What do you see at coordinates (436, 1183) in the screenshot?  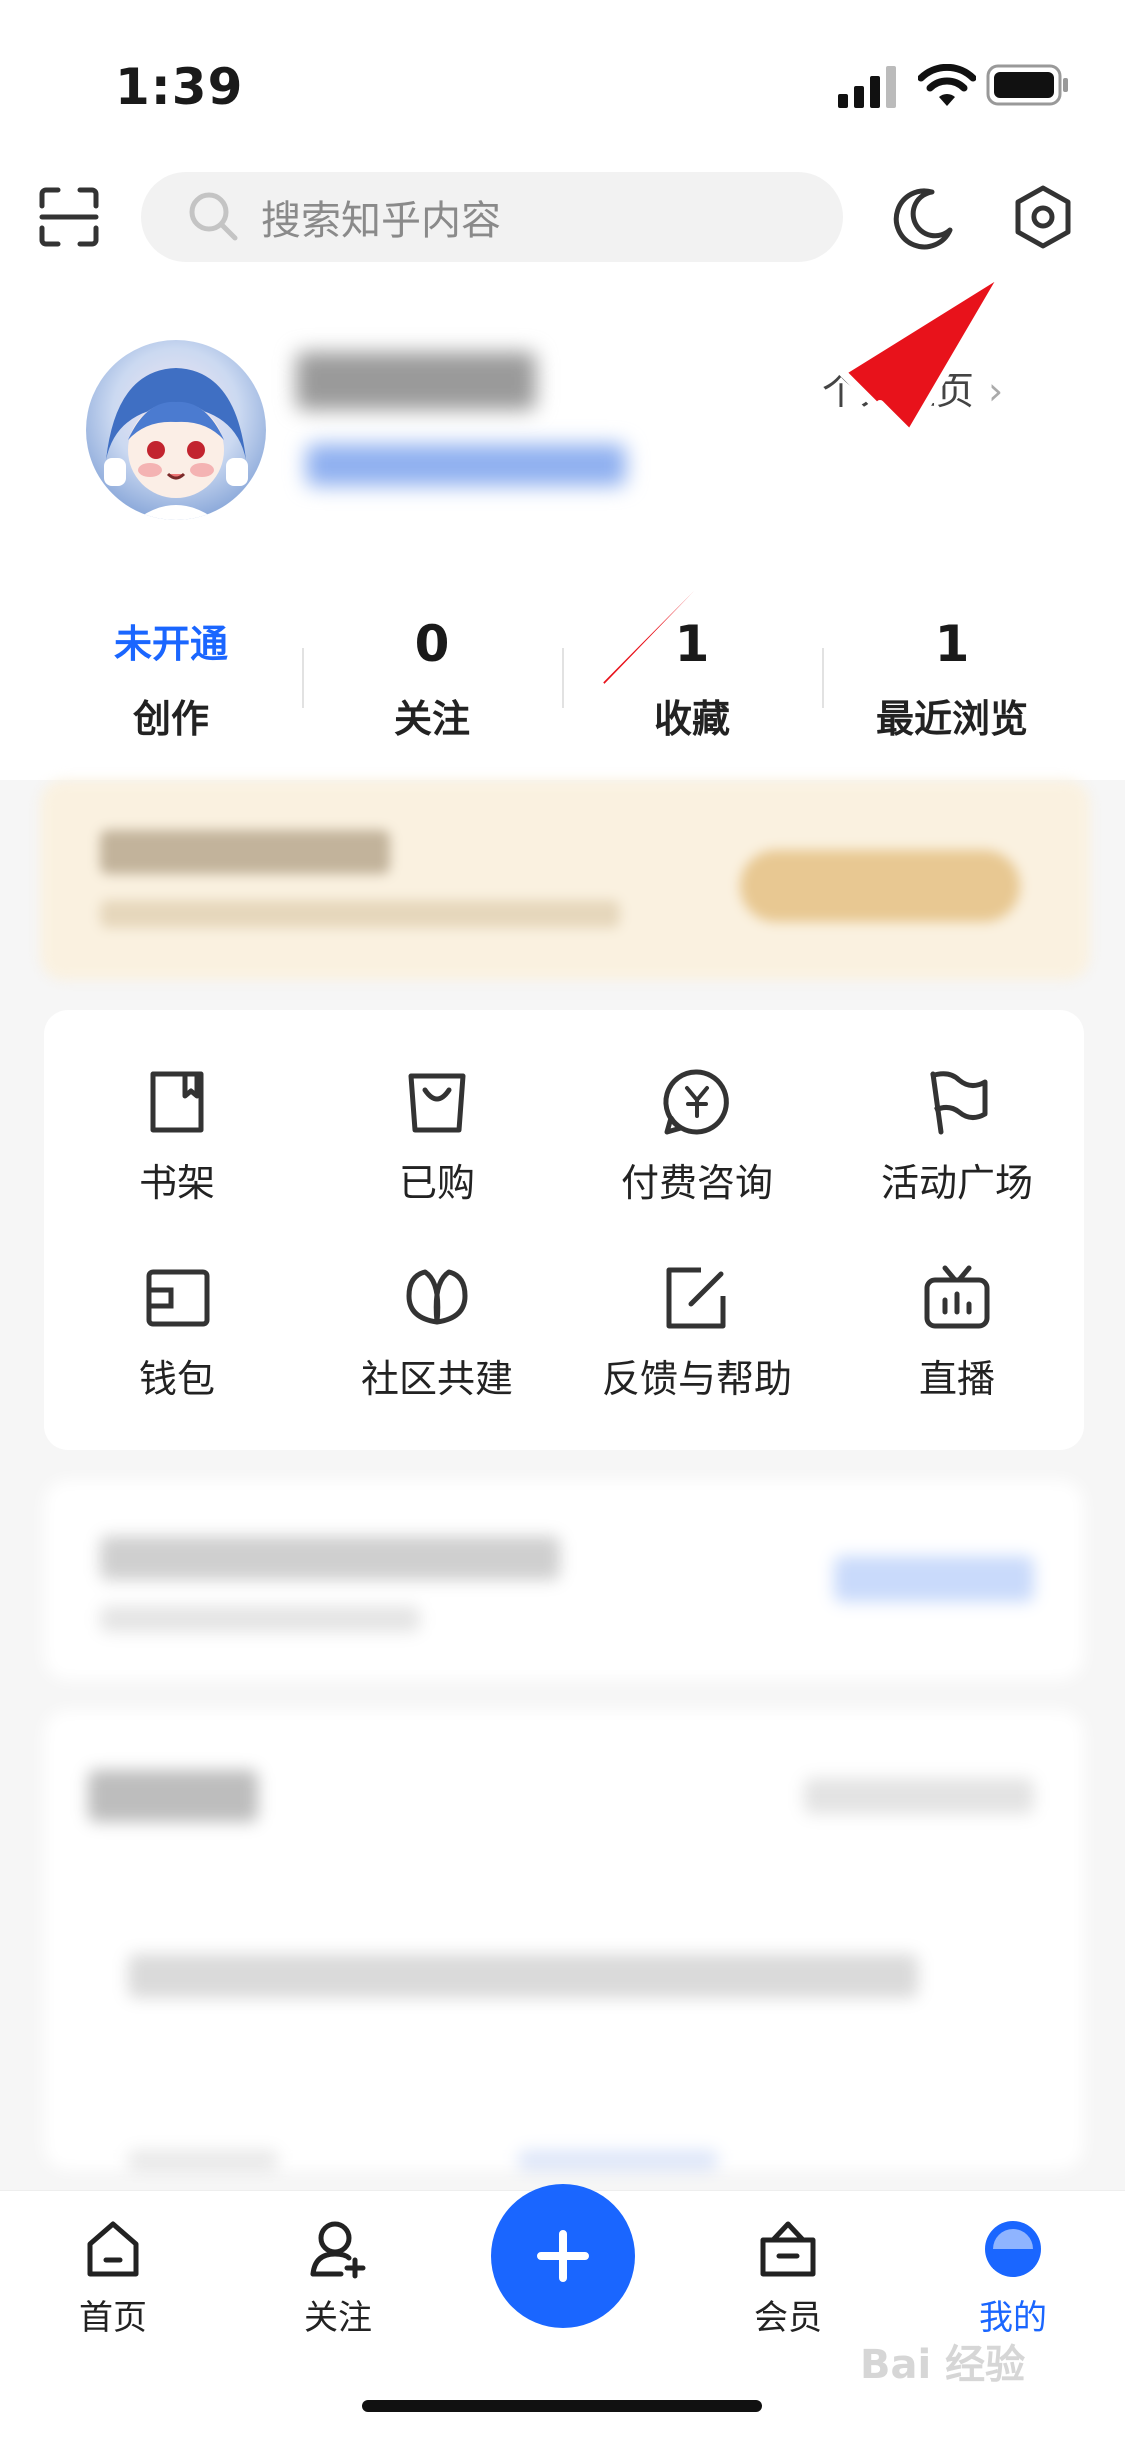 I see `grid-item-label: 已购` at bounding box center [436, 1183].